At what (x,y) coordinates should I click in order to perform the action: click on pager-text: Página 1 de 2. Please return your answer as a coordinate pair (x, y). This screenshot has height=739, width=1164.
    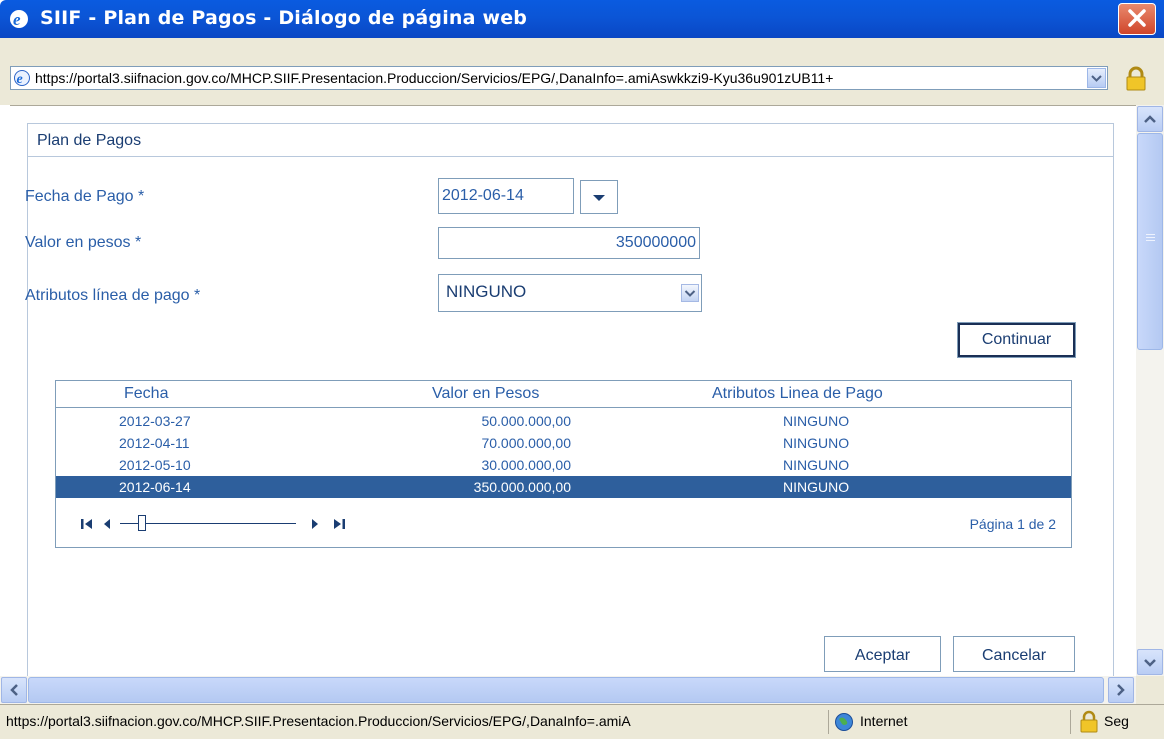
    Looking at the image, I should click on (1012, 524).